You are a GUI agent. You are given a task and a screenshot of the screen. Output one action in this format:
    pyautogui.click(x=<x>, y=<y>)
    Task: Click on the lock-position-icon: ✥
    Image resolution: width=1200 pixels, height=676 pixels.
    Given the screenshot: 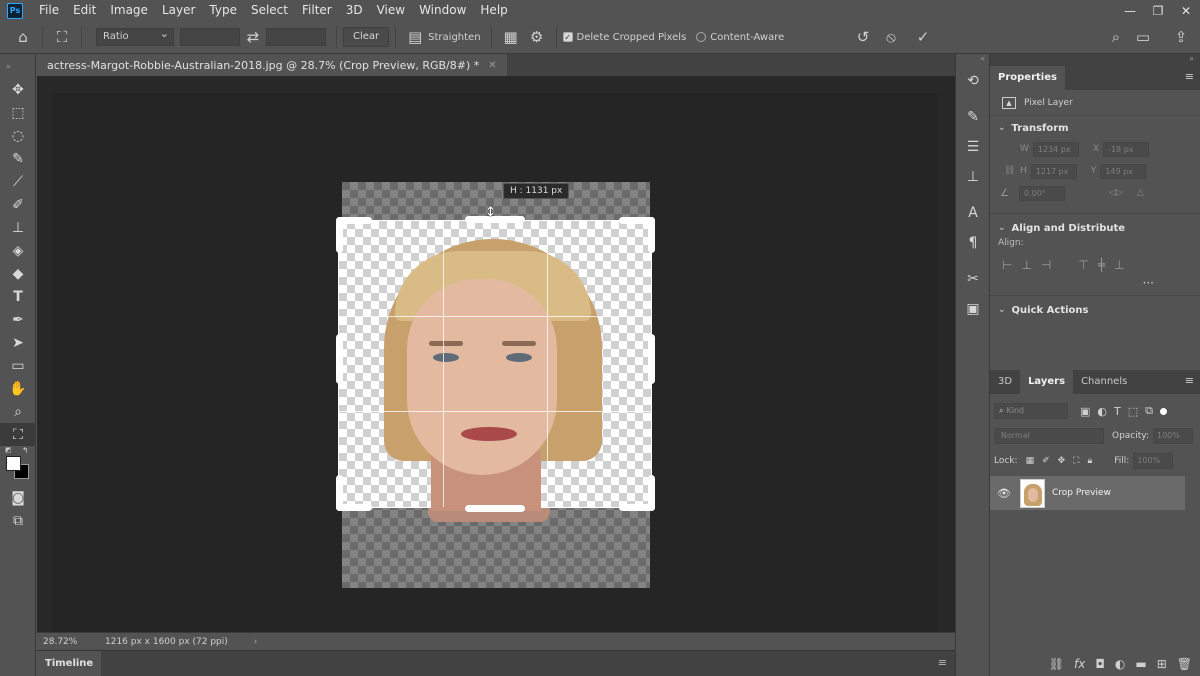 What is the action you would take?
    pyautogui.click(x=1062, y=461)
    